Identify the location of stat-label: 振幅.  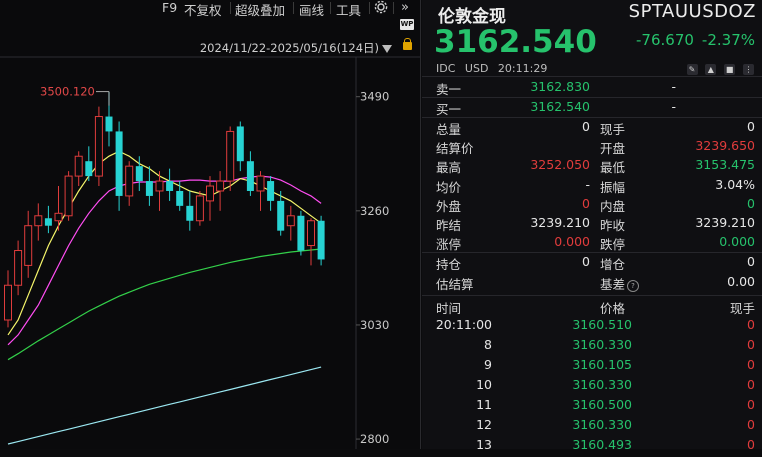
(613, 187).